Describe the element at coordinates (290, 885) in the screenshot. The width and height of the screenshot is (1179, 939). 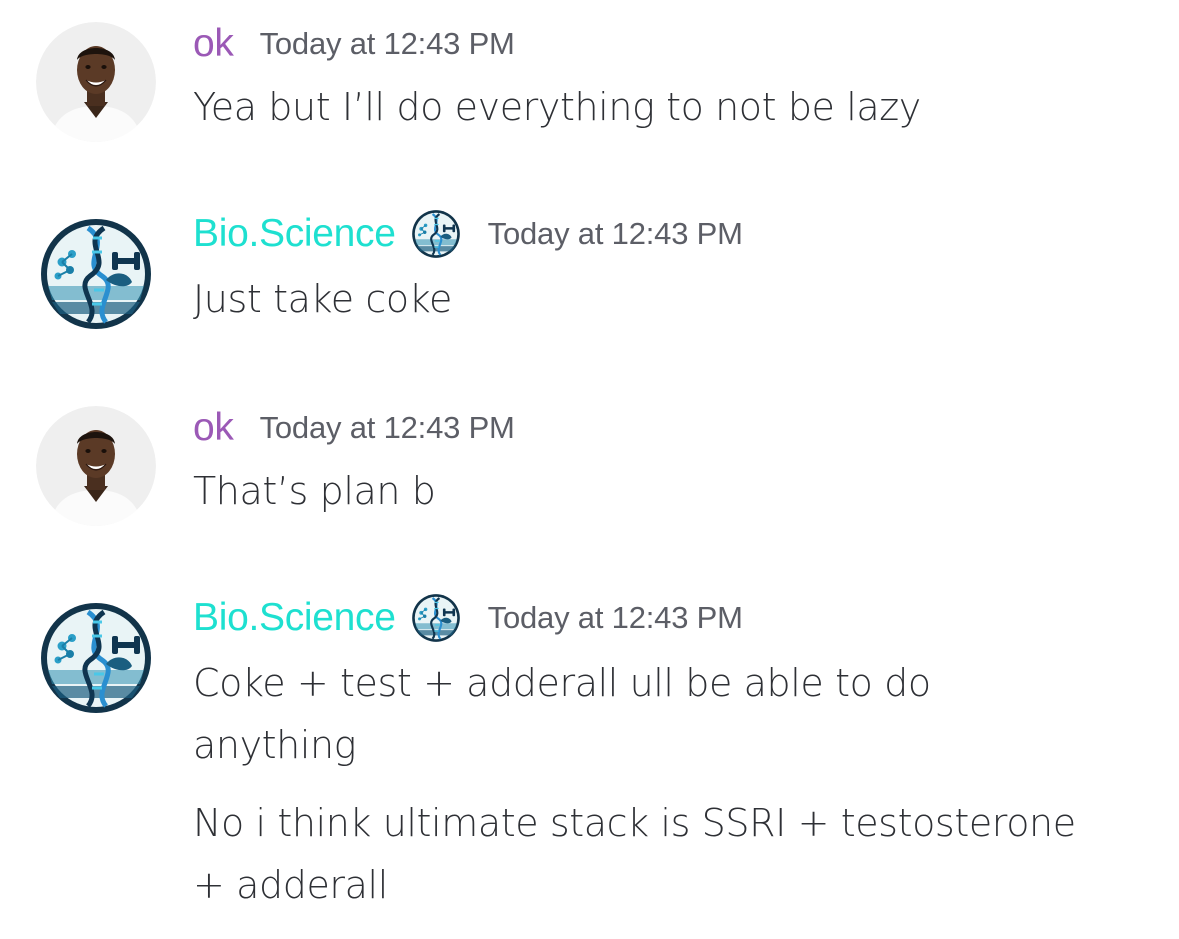
I see `message-text: + adderall` at that location.